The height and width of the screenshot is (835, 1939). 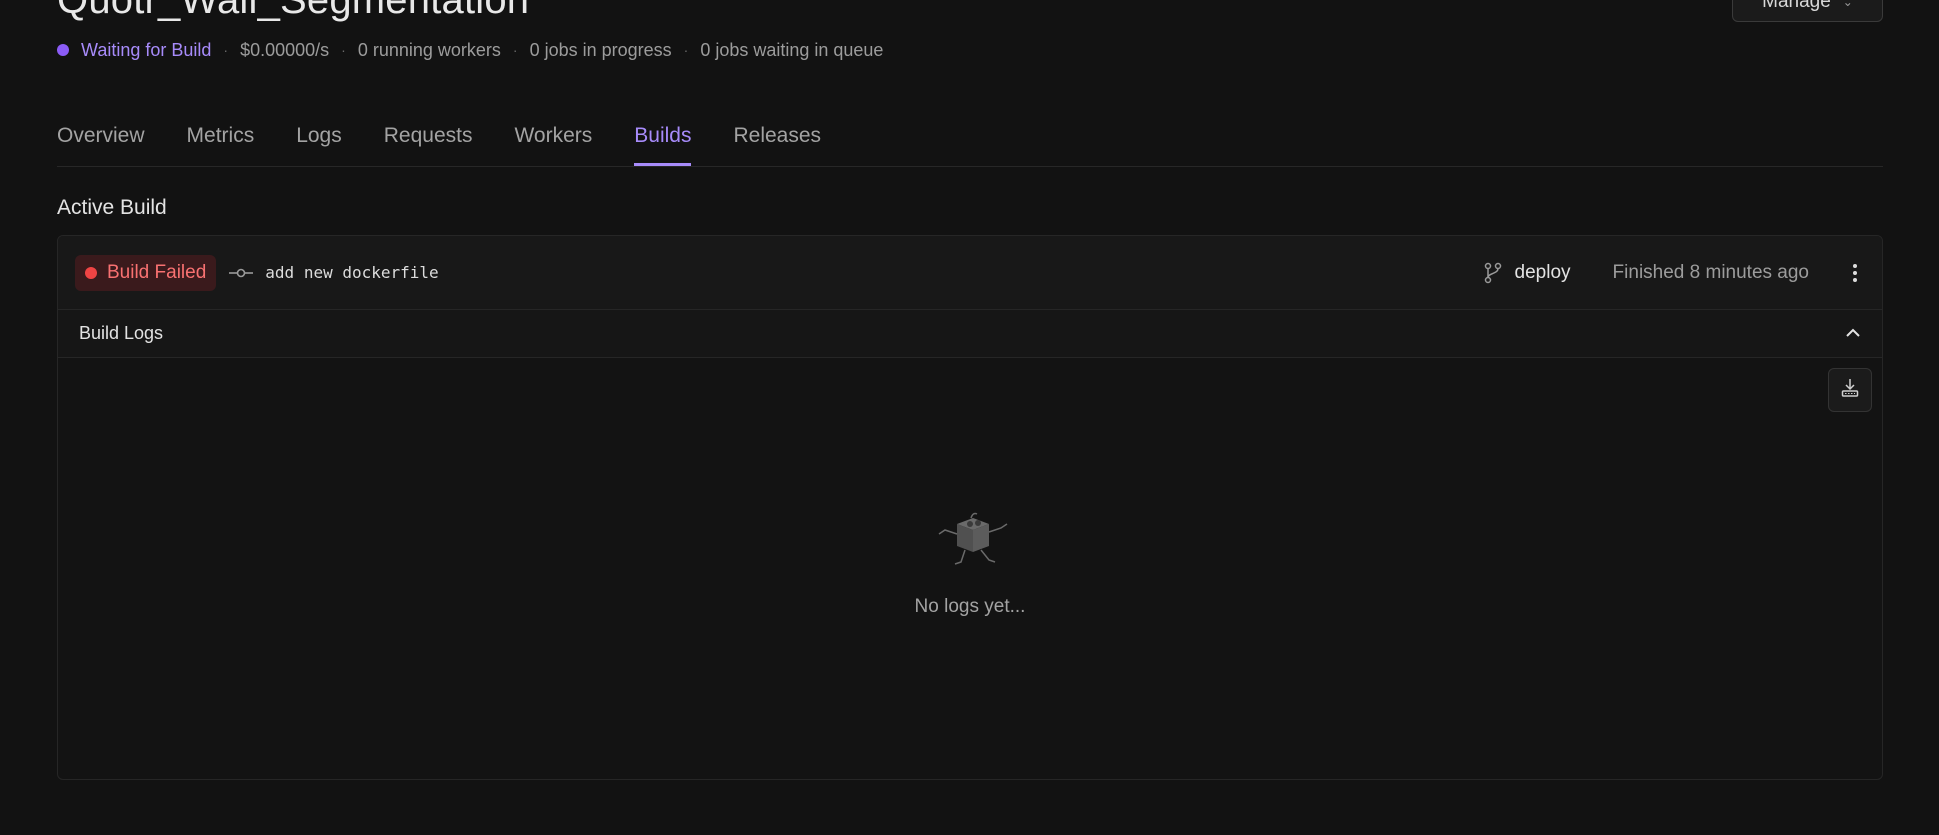 What do you see at coordinates (970, 334) in the screenshot?
I see `build-logs-header: Build Logs` at bounding box center [970, 334].